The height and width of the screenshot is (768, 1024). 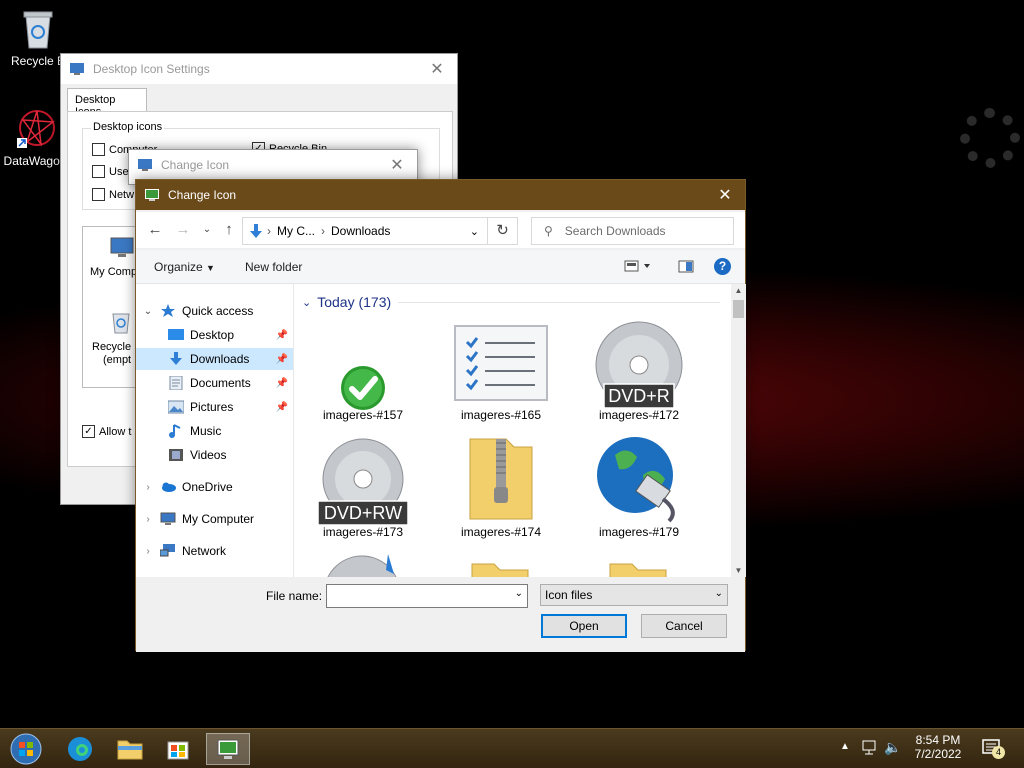 I want to click on address-dropdown-icon: ⌄, so click(x=474, y=231).